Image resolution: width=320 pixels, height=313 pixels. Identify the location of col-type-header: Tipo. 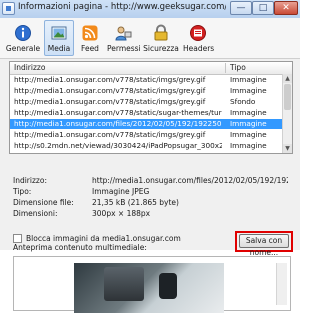
(238, 67).